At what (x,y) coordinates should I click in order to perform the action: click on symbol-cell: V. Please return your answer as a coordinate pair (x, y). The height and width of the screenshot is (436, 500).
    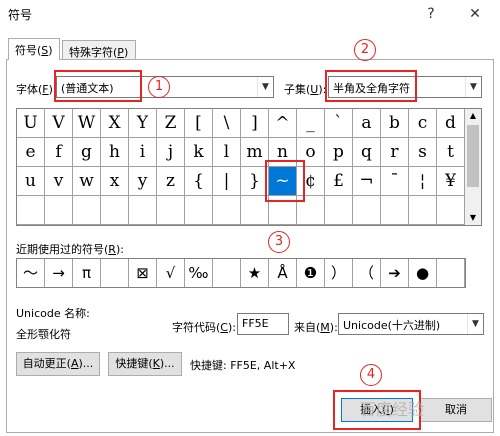
    Looking at the image, I should click on (59, 123).